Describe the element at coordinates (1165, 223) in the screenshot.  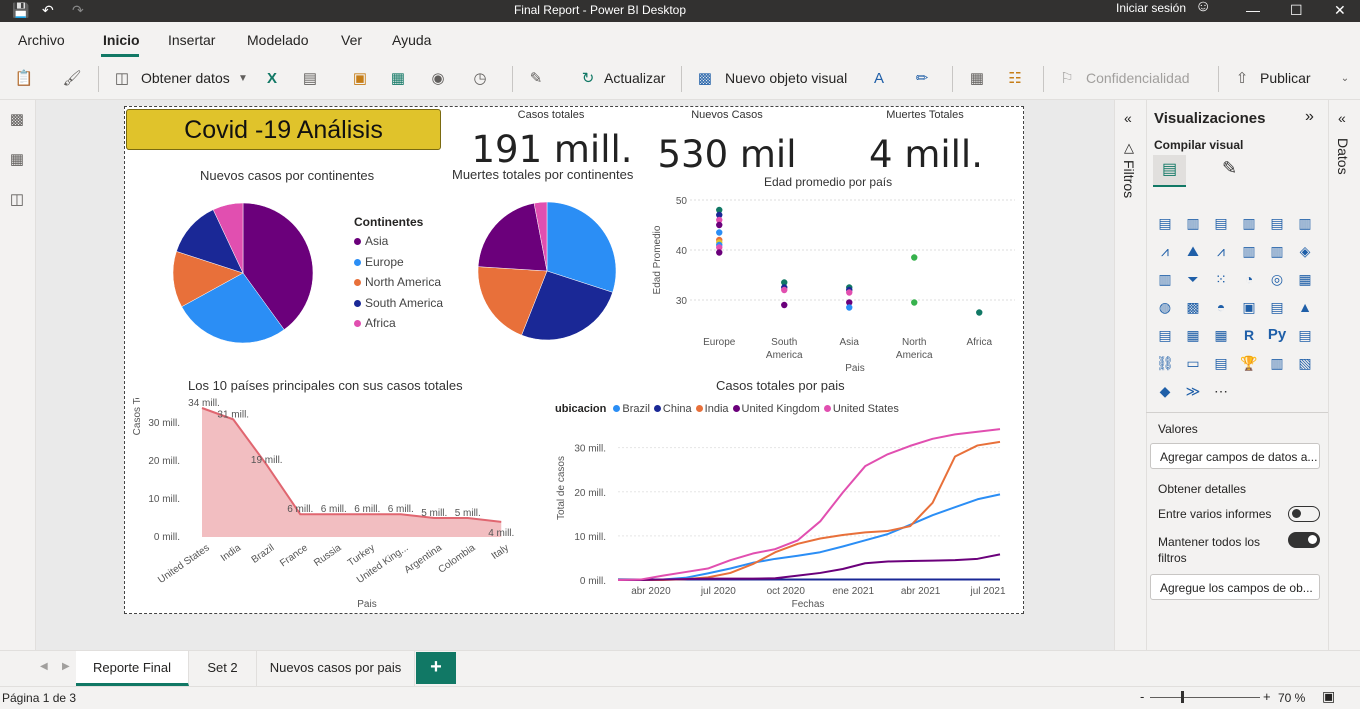
I see `stacked-bar-icon: ▤` at that location.